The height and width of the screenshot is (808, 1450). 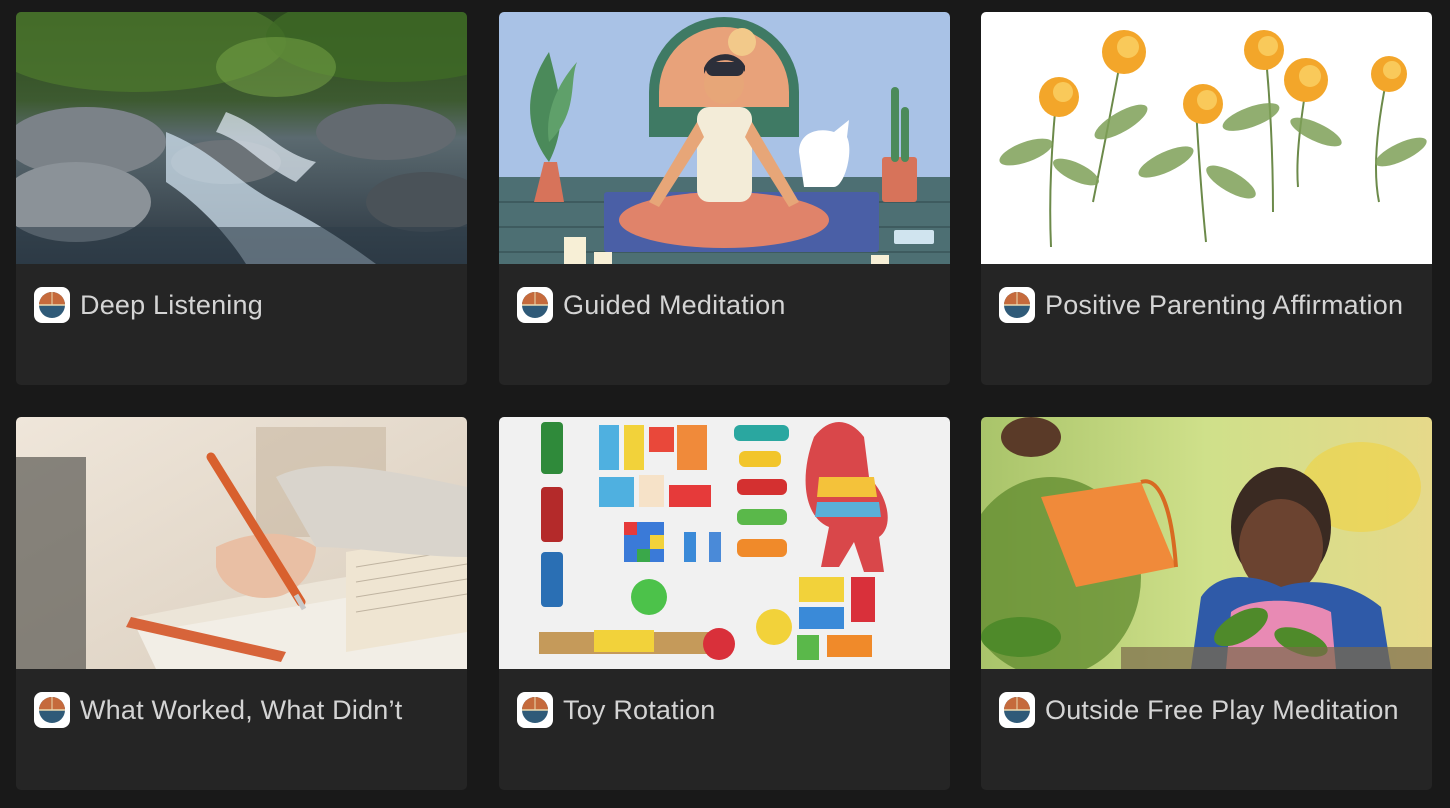 What do you see at coordinates (241, 138) in the screenshot?
I see `cover-image-forest-stream` at bounding box center [241, 138].